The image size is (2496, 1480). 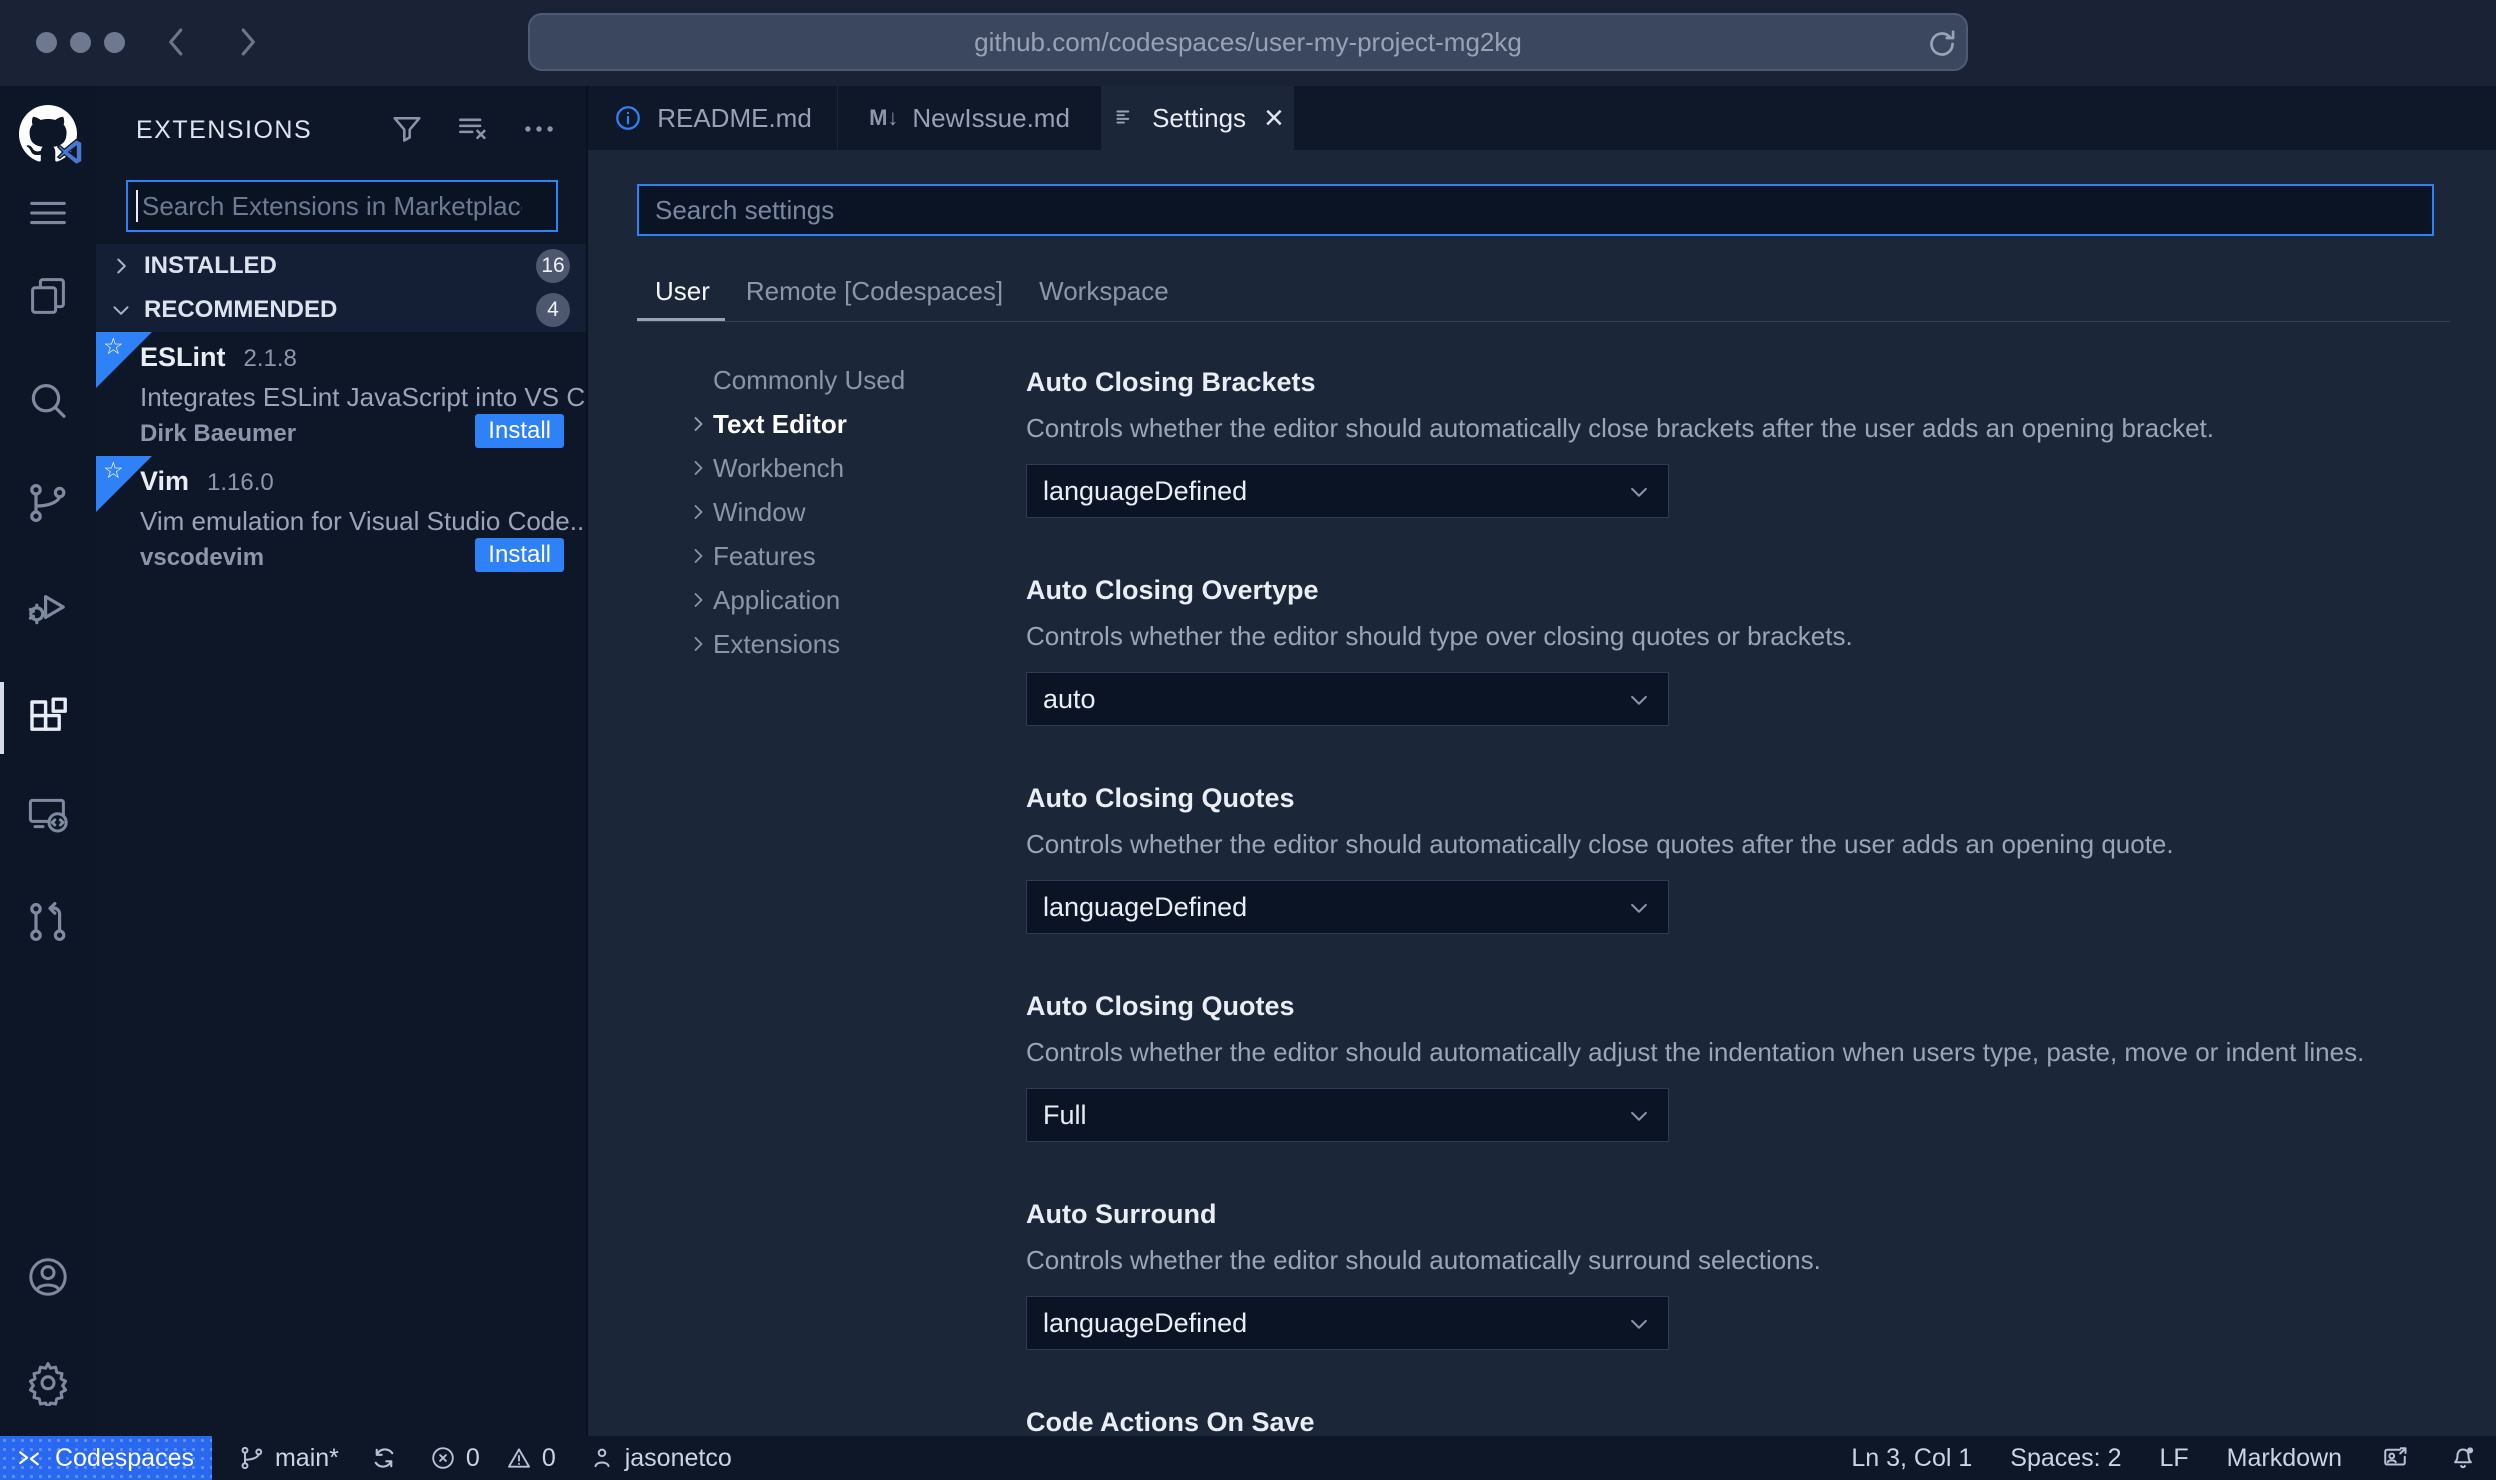 I want to click on extension-publisher: vscodevim, so click(x=202, y=557).